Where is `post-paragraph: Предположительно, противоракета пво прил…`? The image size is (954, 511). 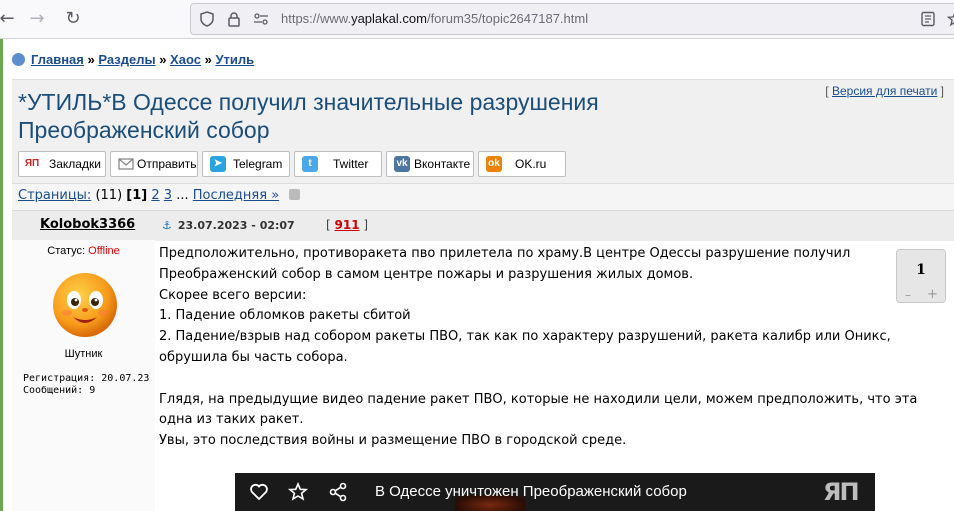 post-paragraph: Предположительно, противоракета пво прил… is located at coordinates (505, 264).